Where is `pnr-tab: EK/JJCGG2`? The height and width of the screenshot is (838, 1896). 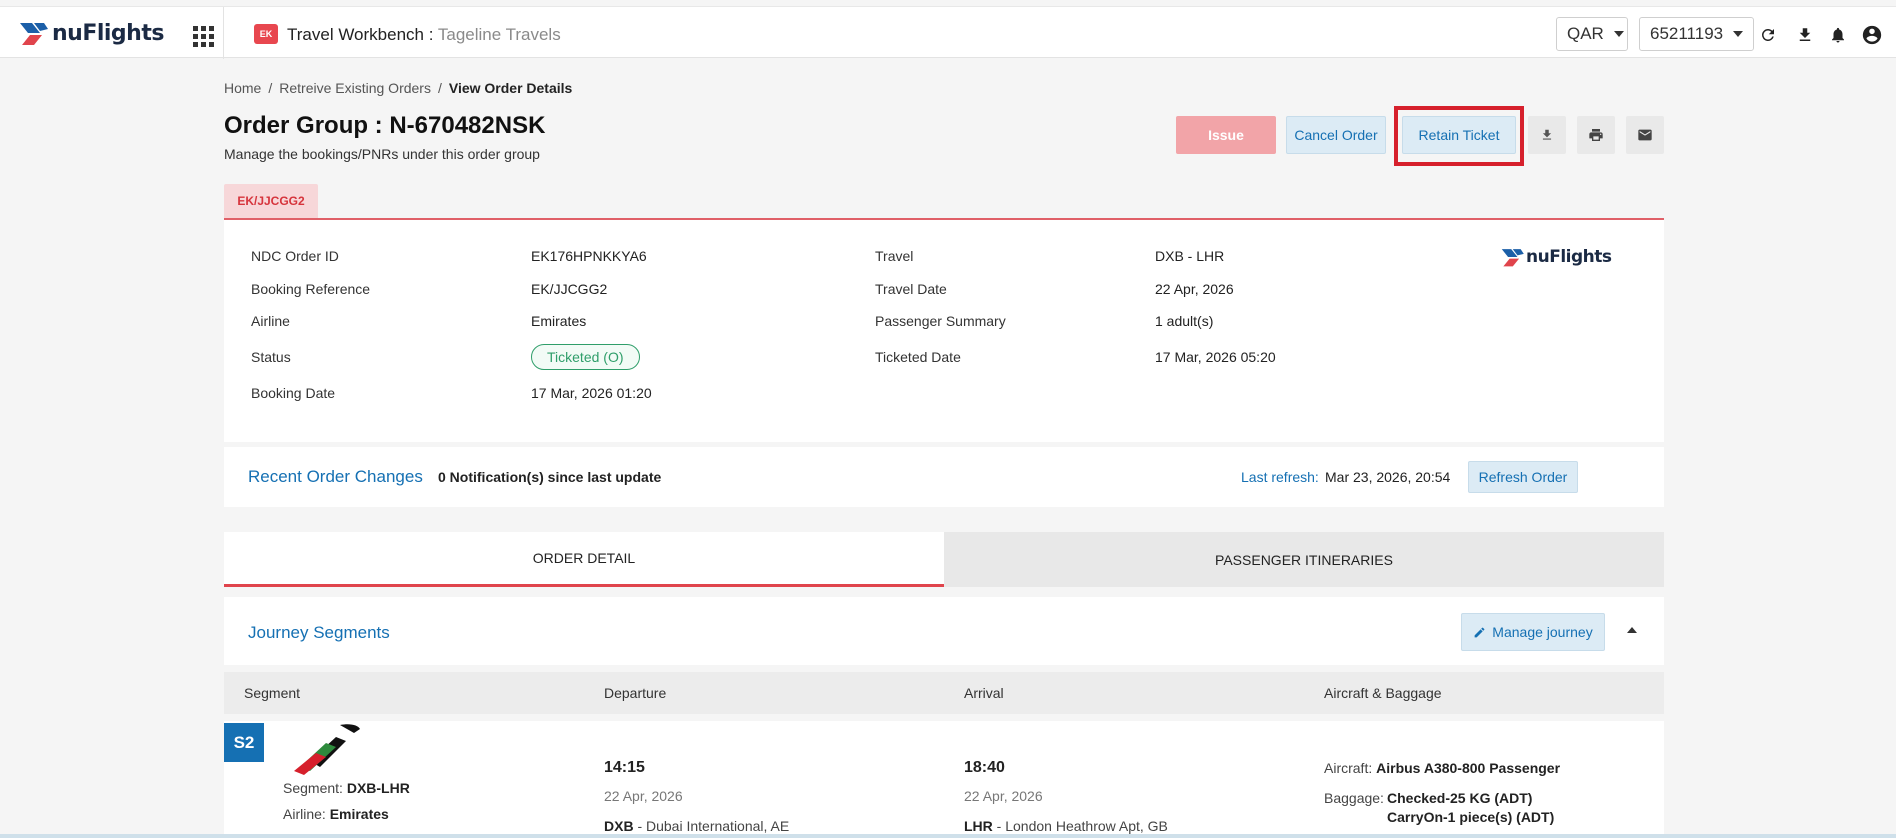 pnr-tab: EK/JJCGG2 is located at coordinates (271, 201).